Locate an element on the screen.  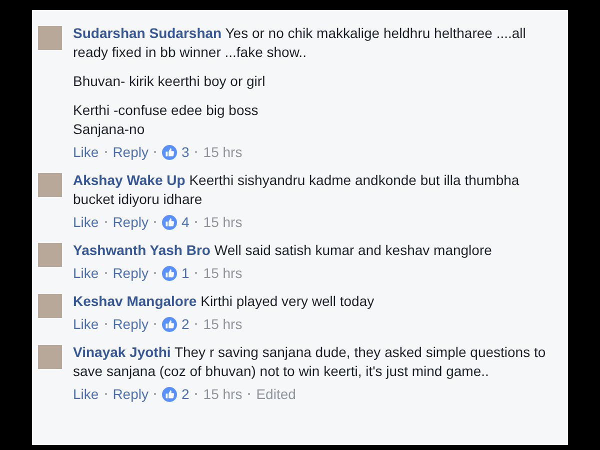
author-link: Akshay Wake Up is located at coordinates (129, 180).